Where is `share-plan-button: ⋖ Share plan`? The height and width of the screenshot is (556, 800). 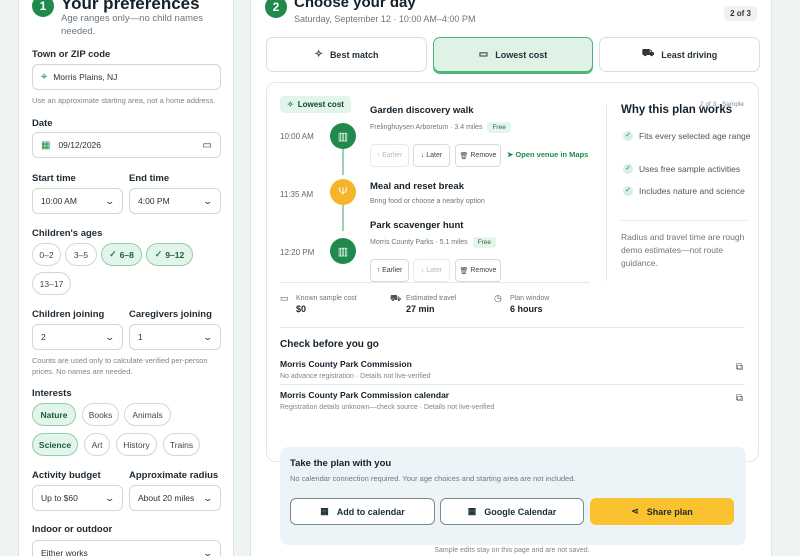
share-plan-button: ⋖ Share plan is located at coordinates (662, 511).